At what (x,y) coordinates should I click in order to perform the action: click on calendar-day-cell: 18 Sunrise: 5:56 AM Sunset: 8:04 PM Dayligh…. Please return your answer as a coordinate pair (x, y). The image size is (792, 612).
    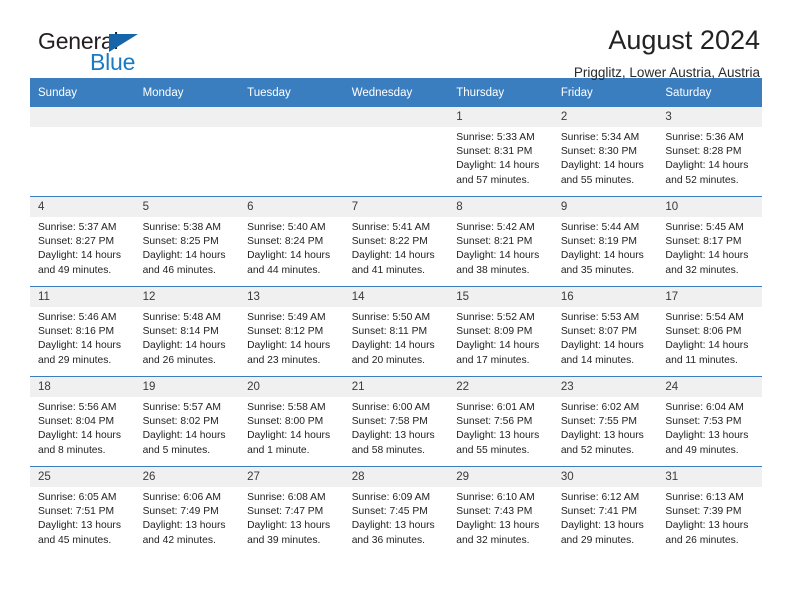
    Looking at the image, I should click on (82, 421).